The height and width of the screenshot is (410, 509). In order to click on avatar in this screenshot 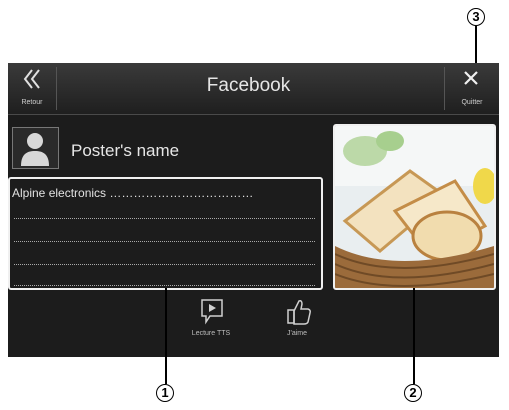, I will do `click(35, 148)`.